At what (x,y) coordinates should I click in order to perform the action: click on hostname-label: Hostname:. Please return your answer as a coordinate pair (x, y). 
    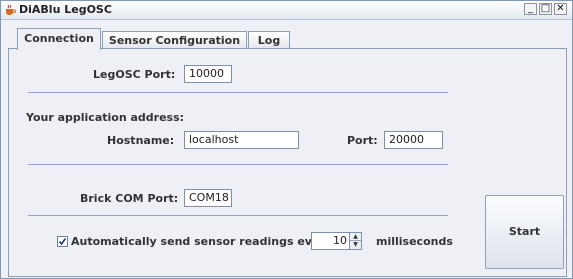
    Looking at the image, I should click on (141, 140).